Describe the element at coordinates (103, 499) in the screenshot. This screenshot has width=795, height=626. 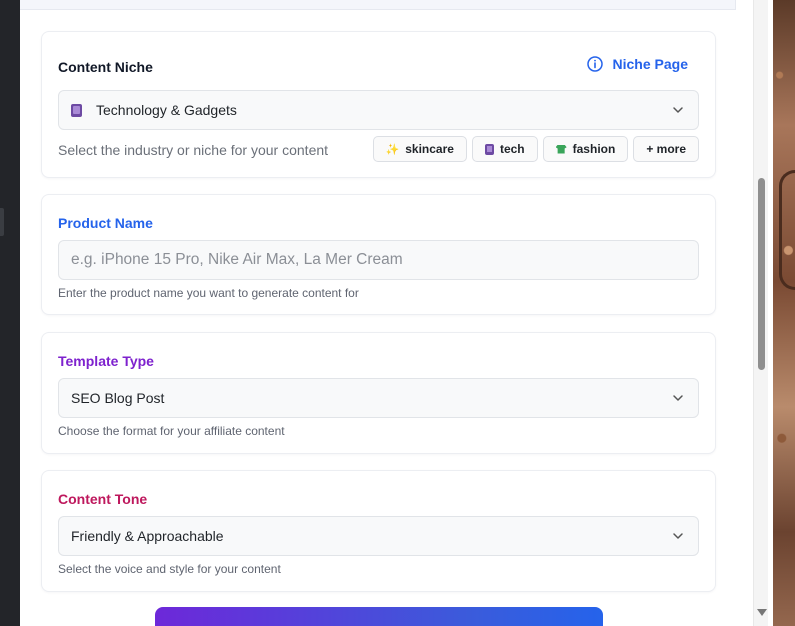
I see `content-tone-label: Content Tone` at that location.